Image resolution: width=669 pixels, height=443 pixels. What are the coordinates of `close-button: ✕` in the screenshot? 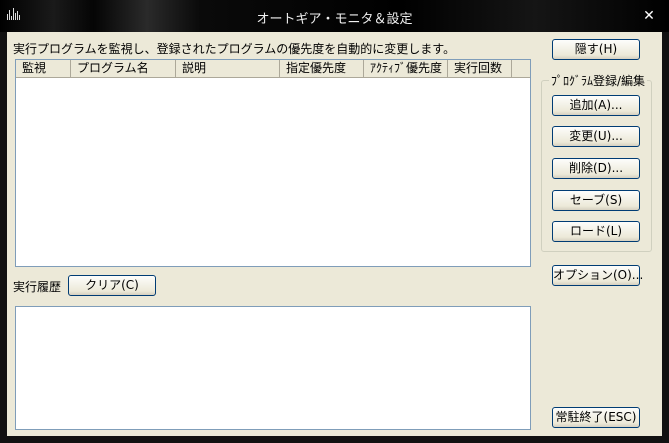 It's located at (649, 16).